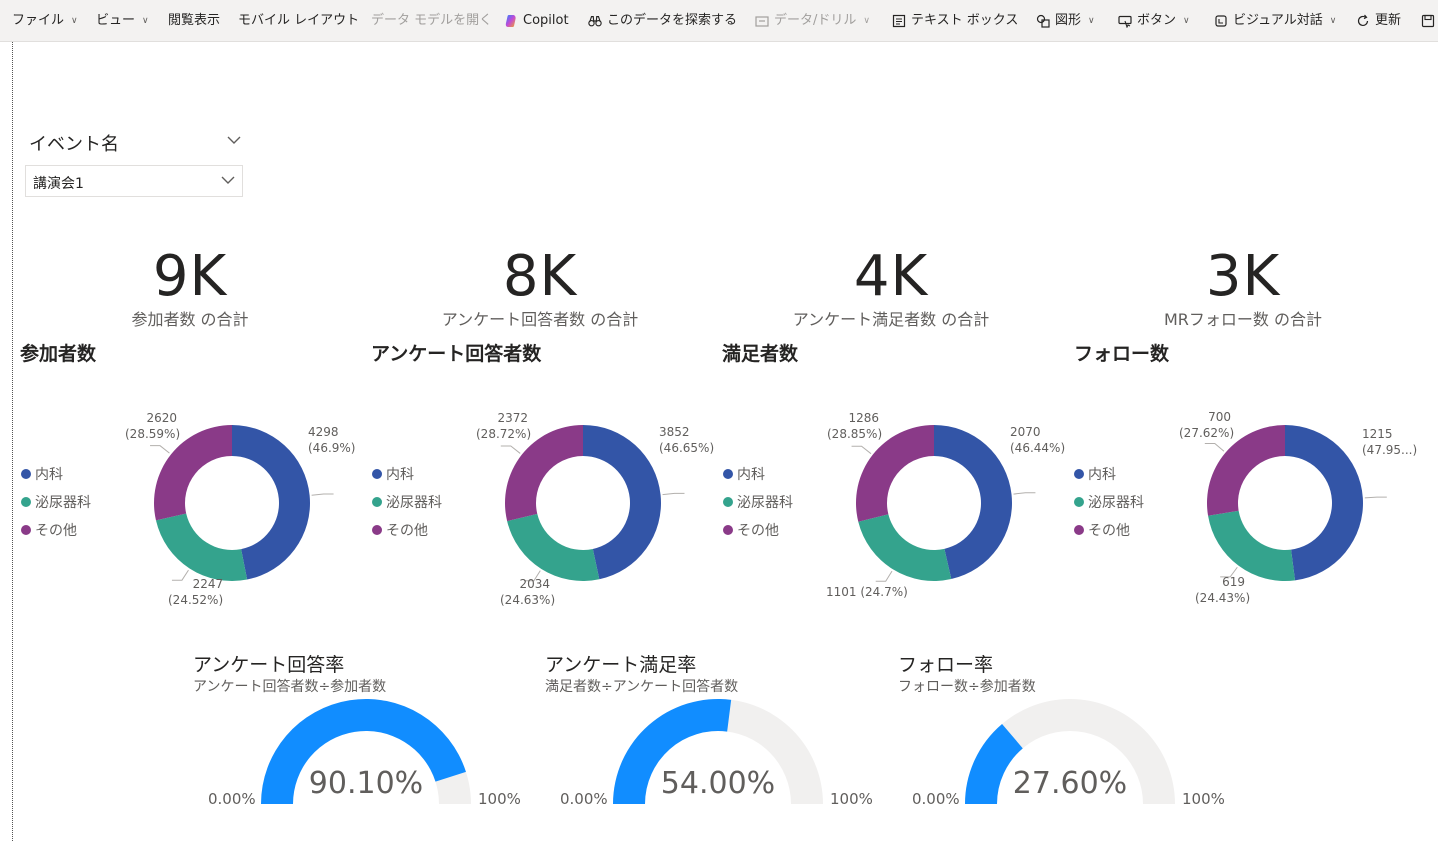 The width and height of the screenshot is (1438, 841). What do you see at coordinates (1070, 783) in the screenshot?
I see `gauge-value-label: 27.60%` at bounding box center [1070, 783].